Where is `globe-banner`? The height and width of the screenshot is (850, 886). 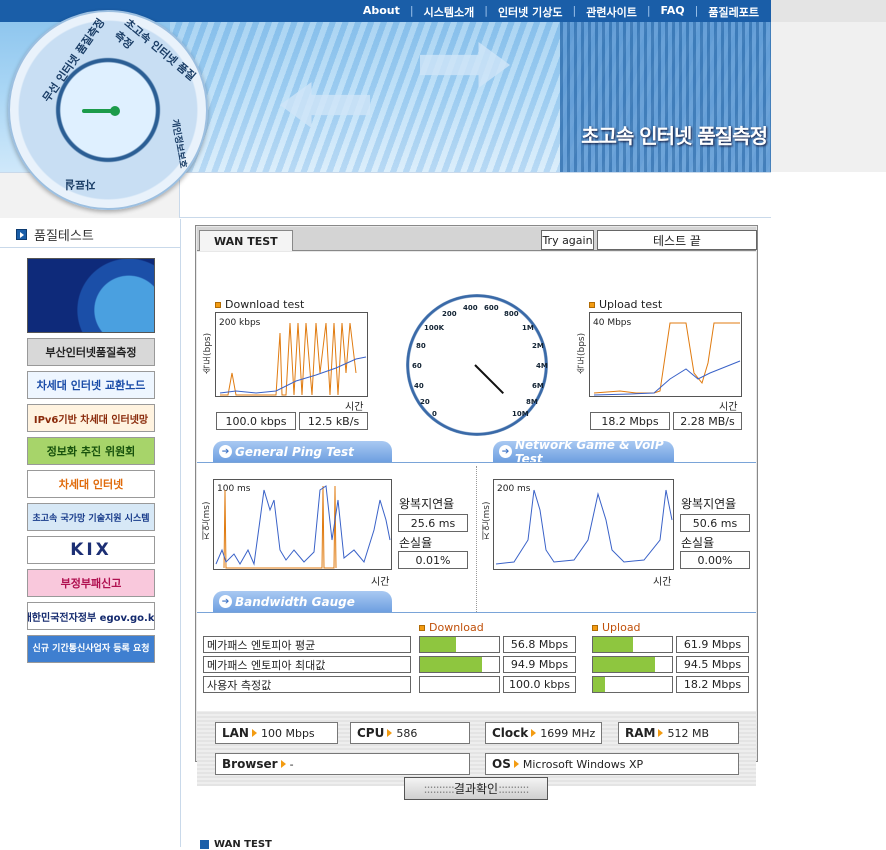 globe-banner is located at coordinates (91, 295).